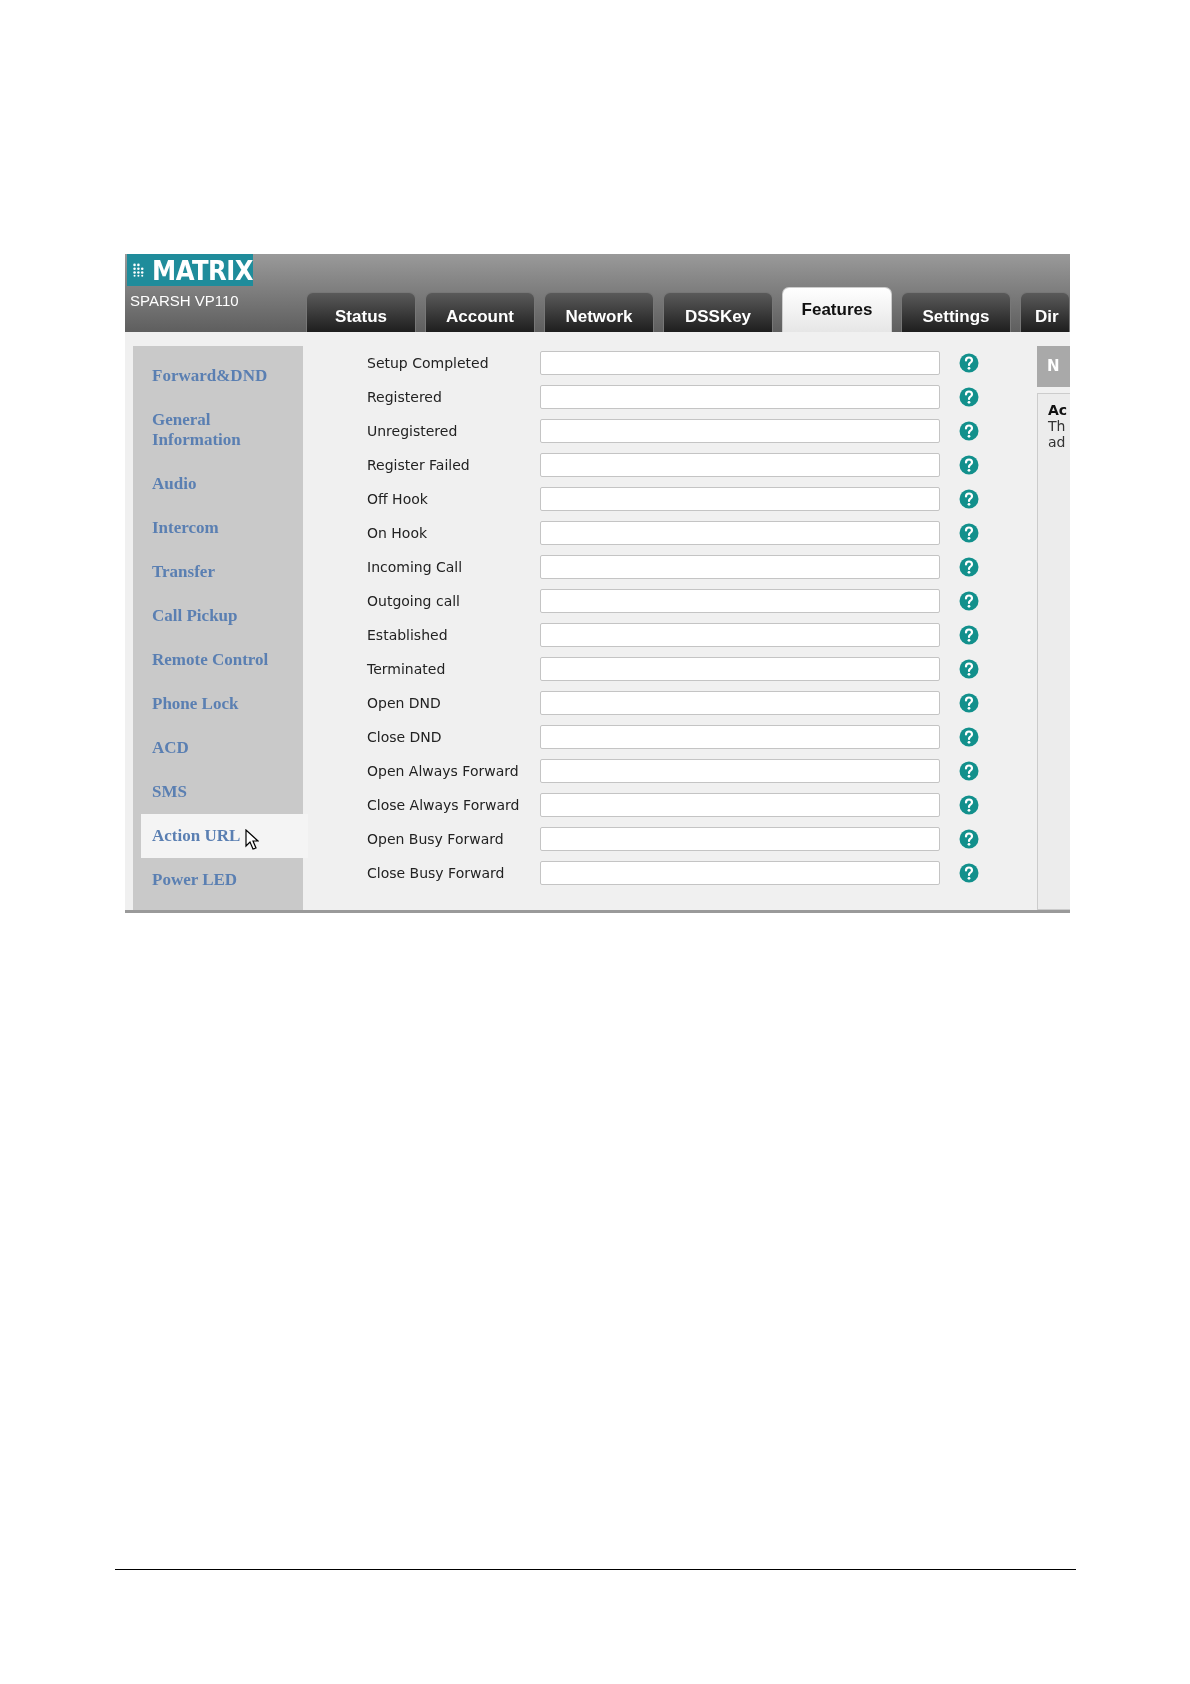  I want to click on note-text: Th, so click(1057, 426).